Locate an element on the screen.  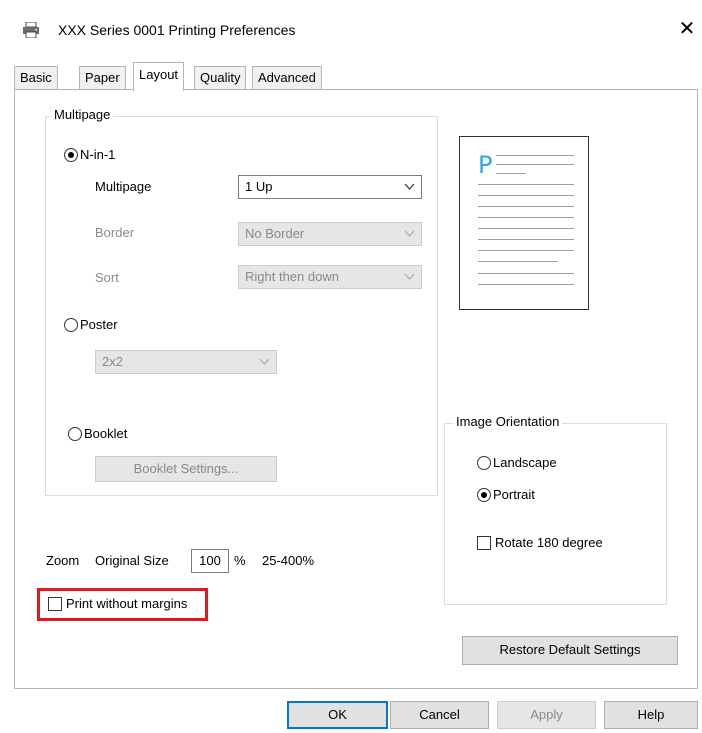
window-title: XXX Series 0001 Printing Preferences is located at coordinates (177, 30).